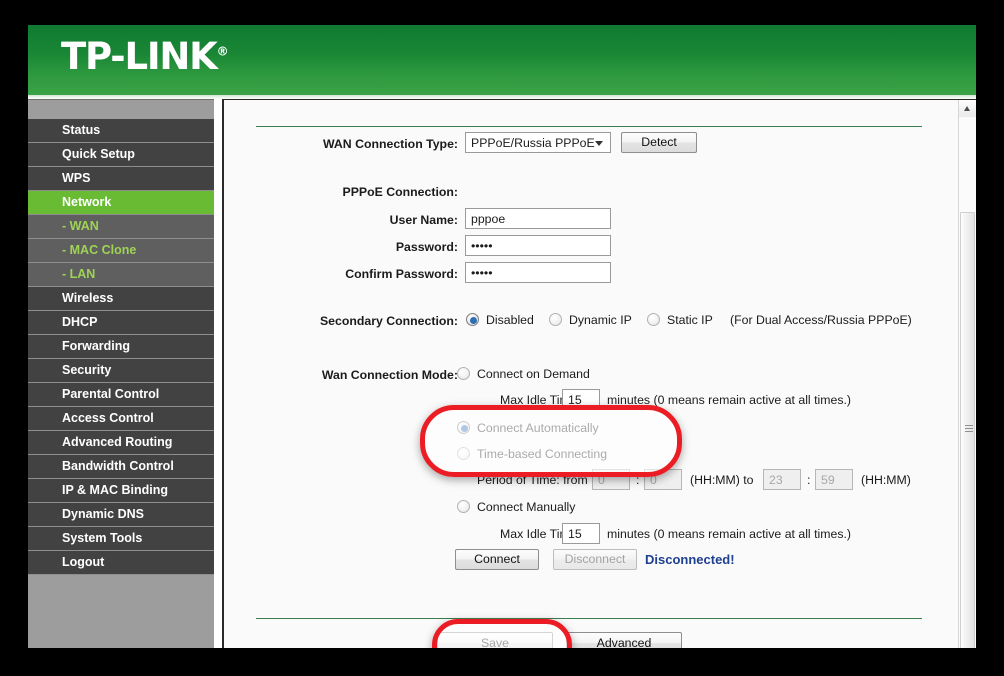 Image resolution: width=1004 pixels, height=676 pixels. What do you see at coordinates (600, 320) in the screenshot?
I see `secondary-dynamic-ip-label: Dynamic IP` at bounding box center [600, 320].